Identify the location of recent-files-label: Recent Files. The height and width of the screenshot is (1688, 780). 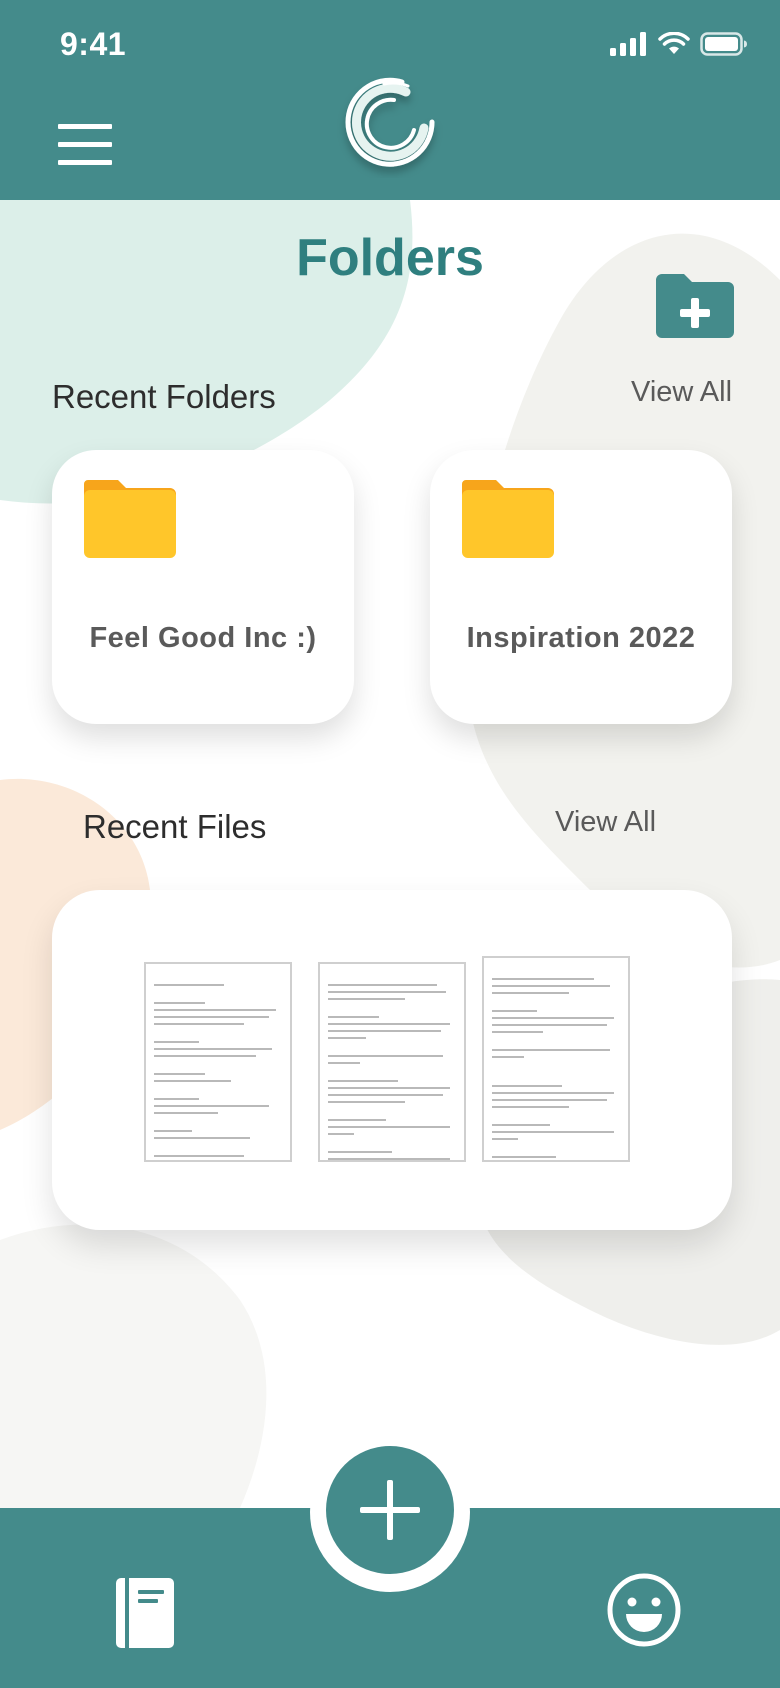
(175, 826).